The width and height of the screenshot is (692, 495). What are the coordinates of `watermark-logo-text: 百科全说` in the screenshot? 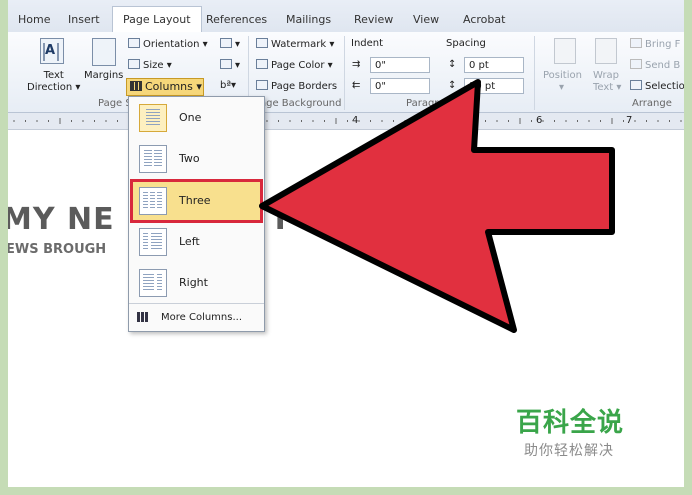 It's located at (570, 423).